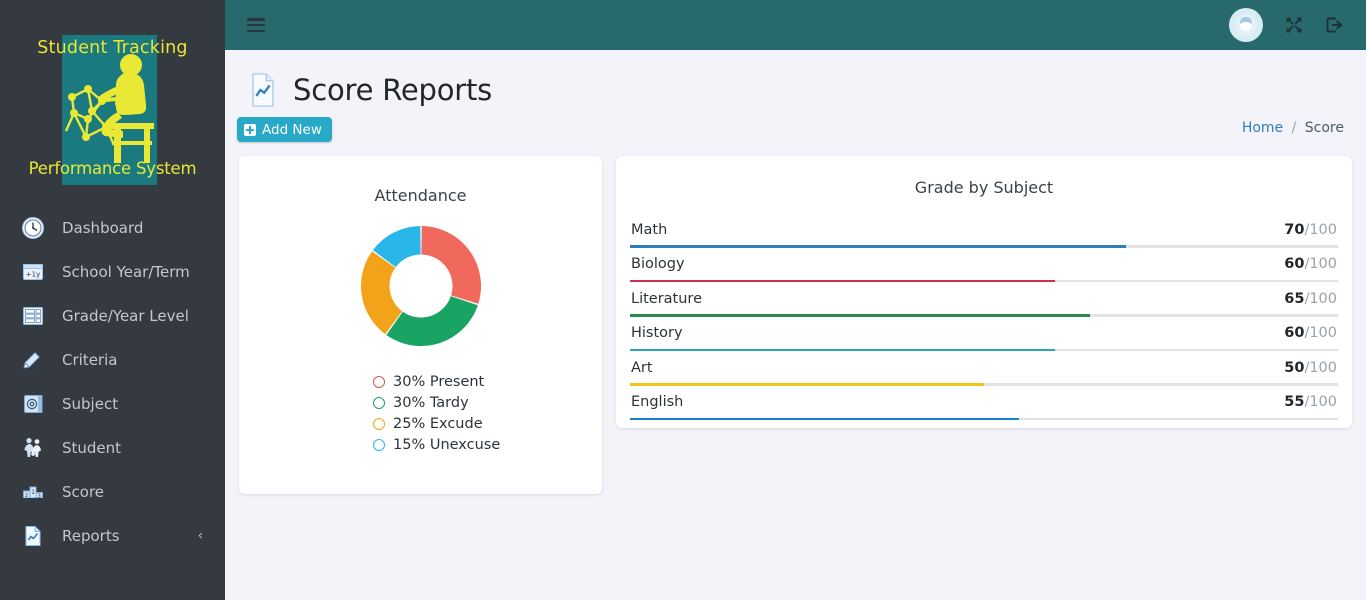 The image size is (1366, 600). I want to click on sidebar-item-label: Dashboard, so click(103, 228).